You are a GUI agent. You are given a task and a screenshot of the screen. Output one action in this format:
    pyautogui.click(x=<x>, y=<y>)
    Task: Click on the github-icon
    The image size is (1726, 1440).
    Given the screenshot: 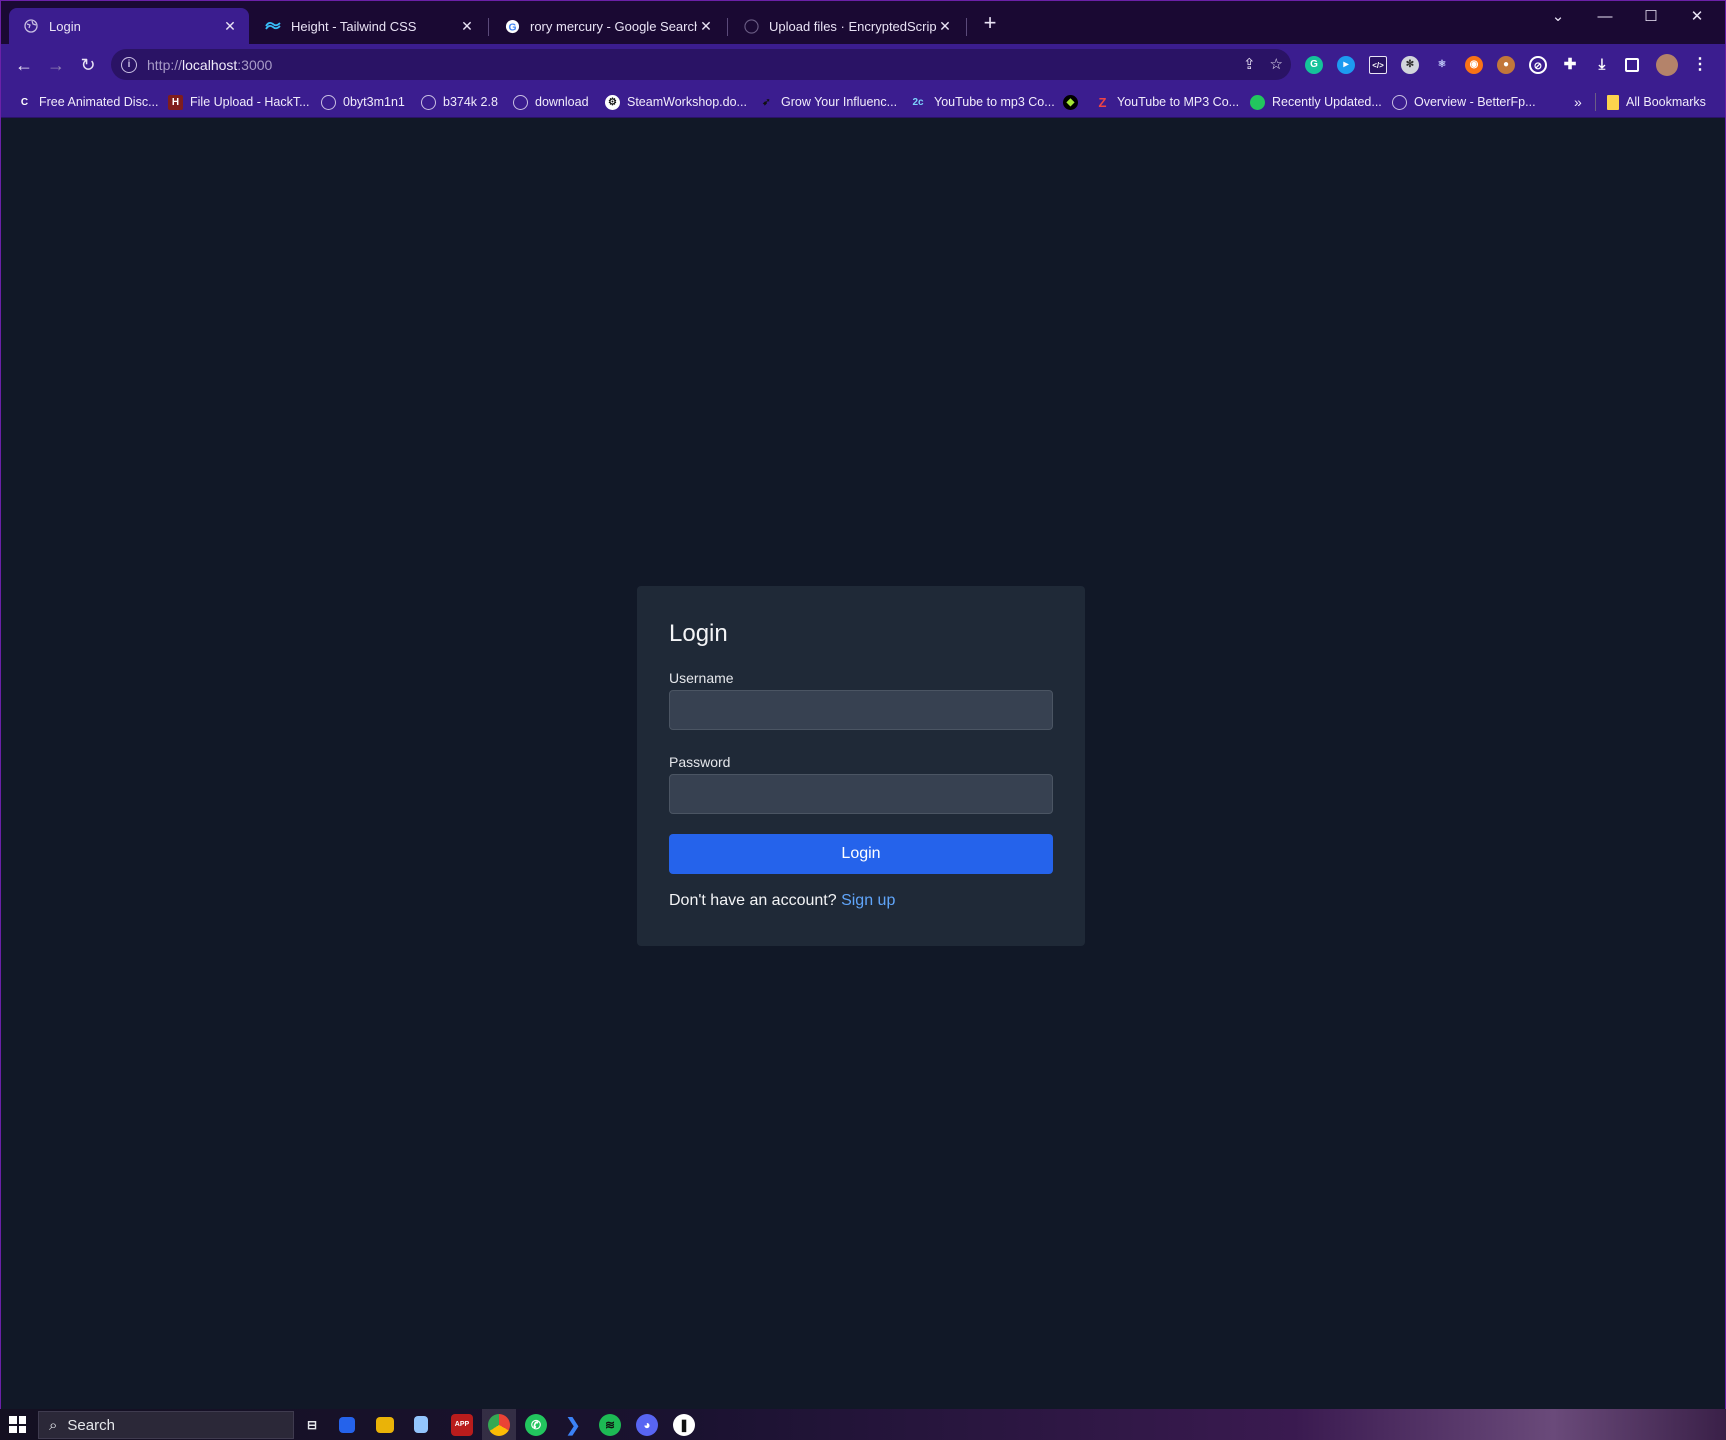 What is the action you would take?
    pyautogui.click(x=751, y=26)
    